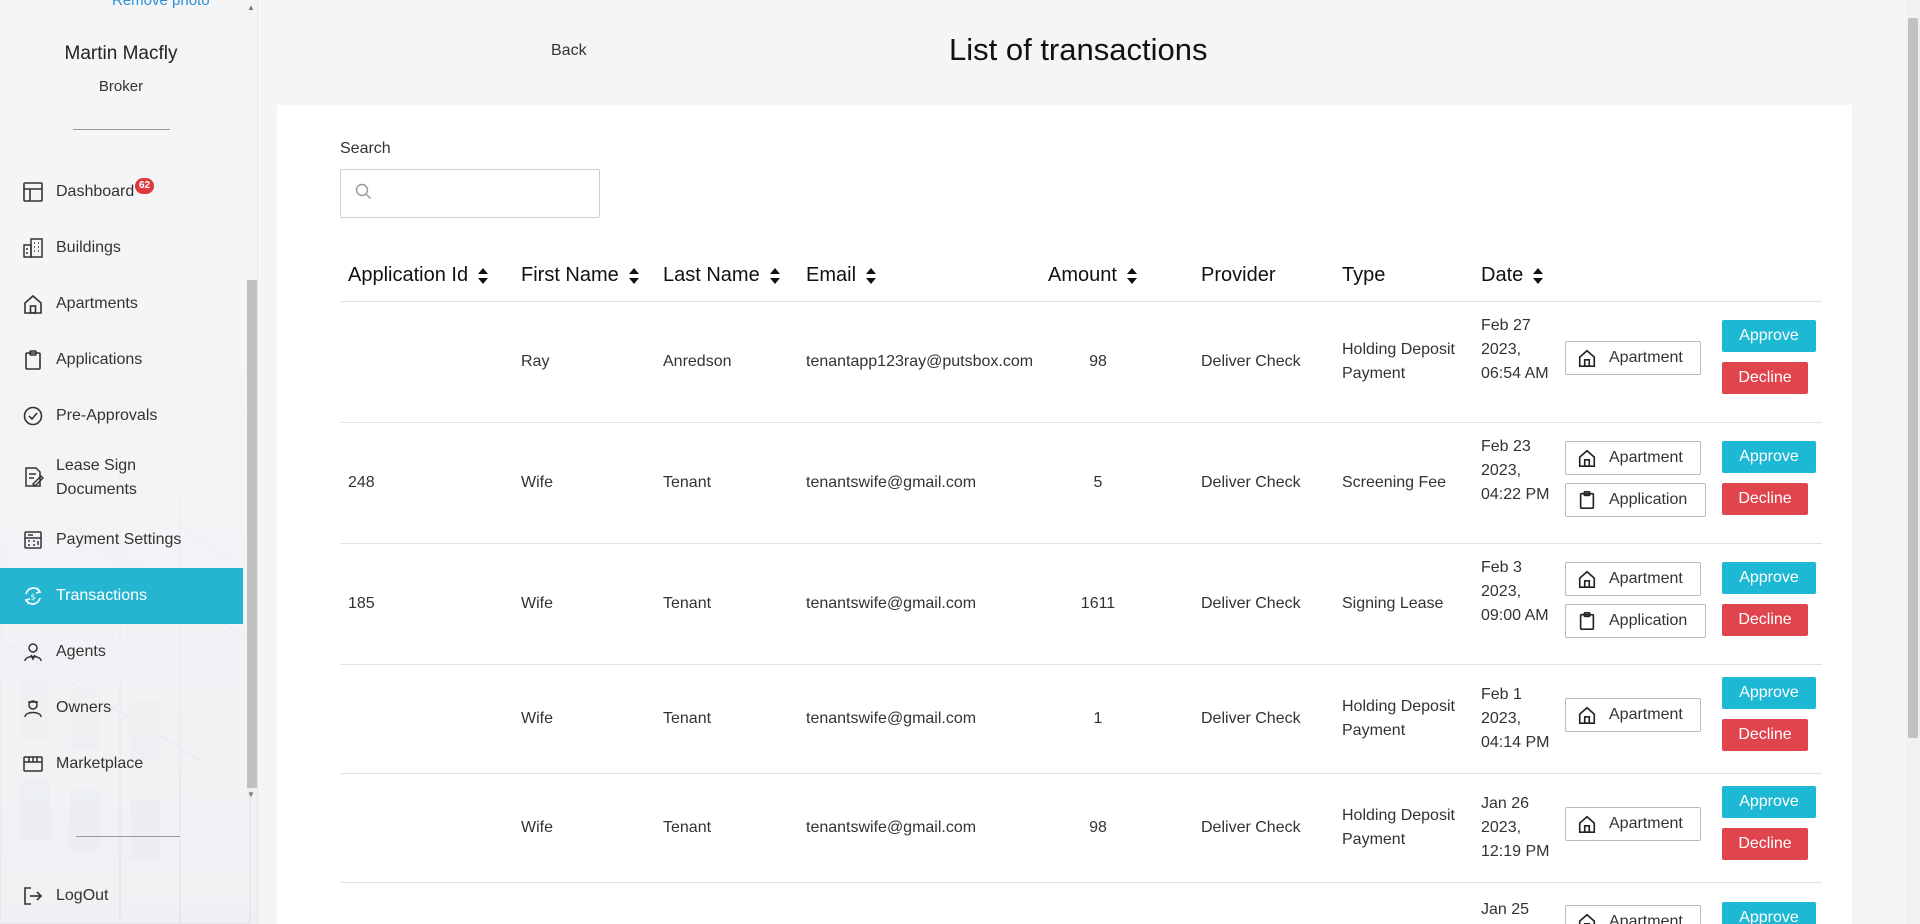 This screenshot has width=1920, height=924. What do you see at coordinates (1913, 378) in the screenshot?
I see `page-scrollbar` at bounding box center [1913, 378].